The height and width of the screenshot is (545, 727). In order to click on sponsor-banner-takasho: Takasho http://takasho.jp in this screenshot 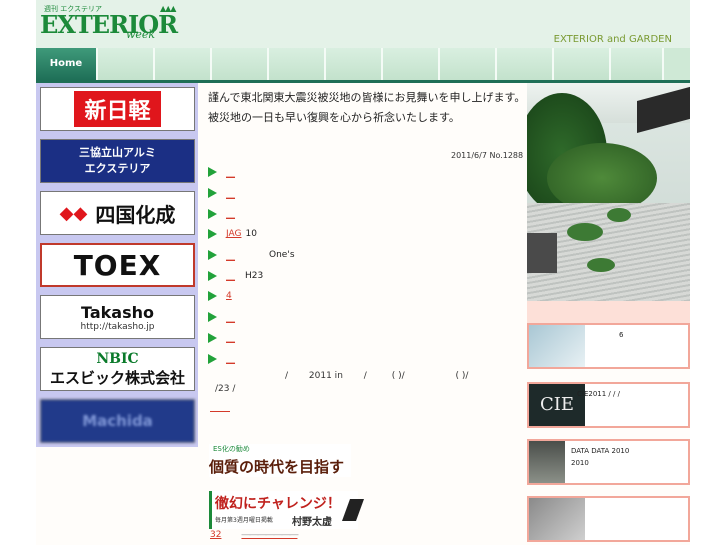, I will do `click(117, 317)`.